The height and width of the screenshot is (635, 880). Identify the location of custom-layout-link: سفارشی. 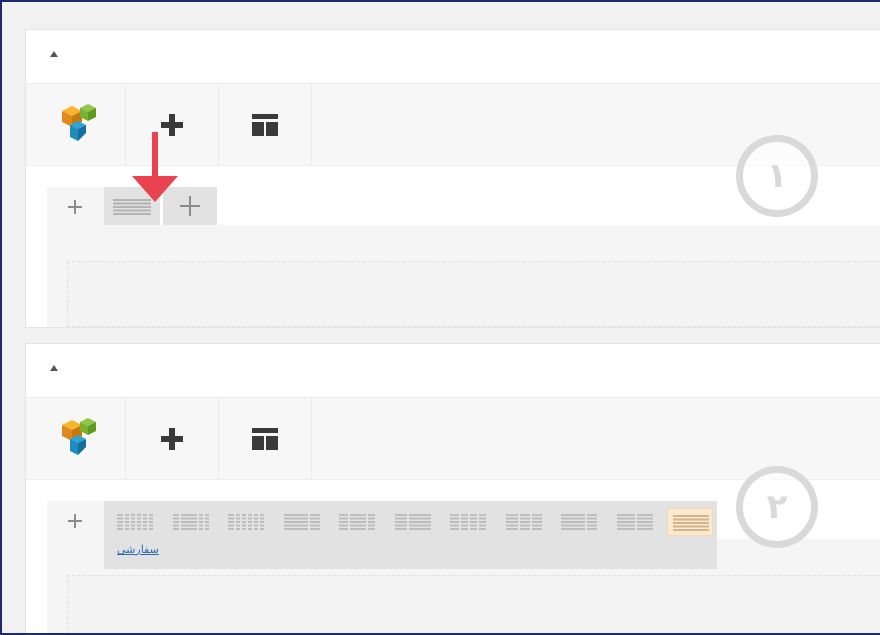
(138, 549).